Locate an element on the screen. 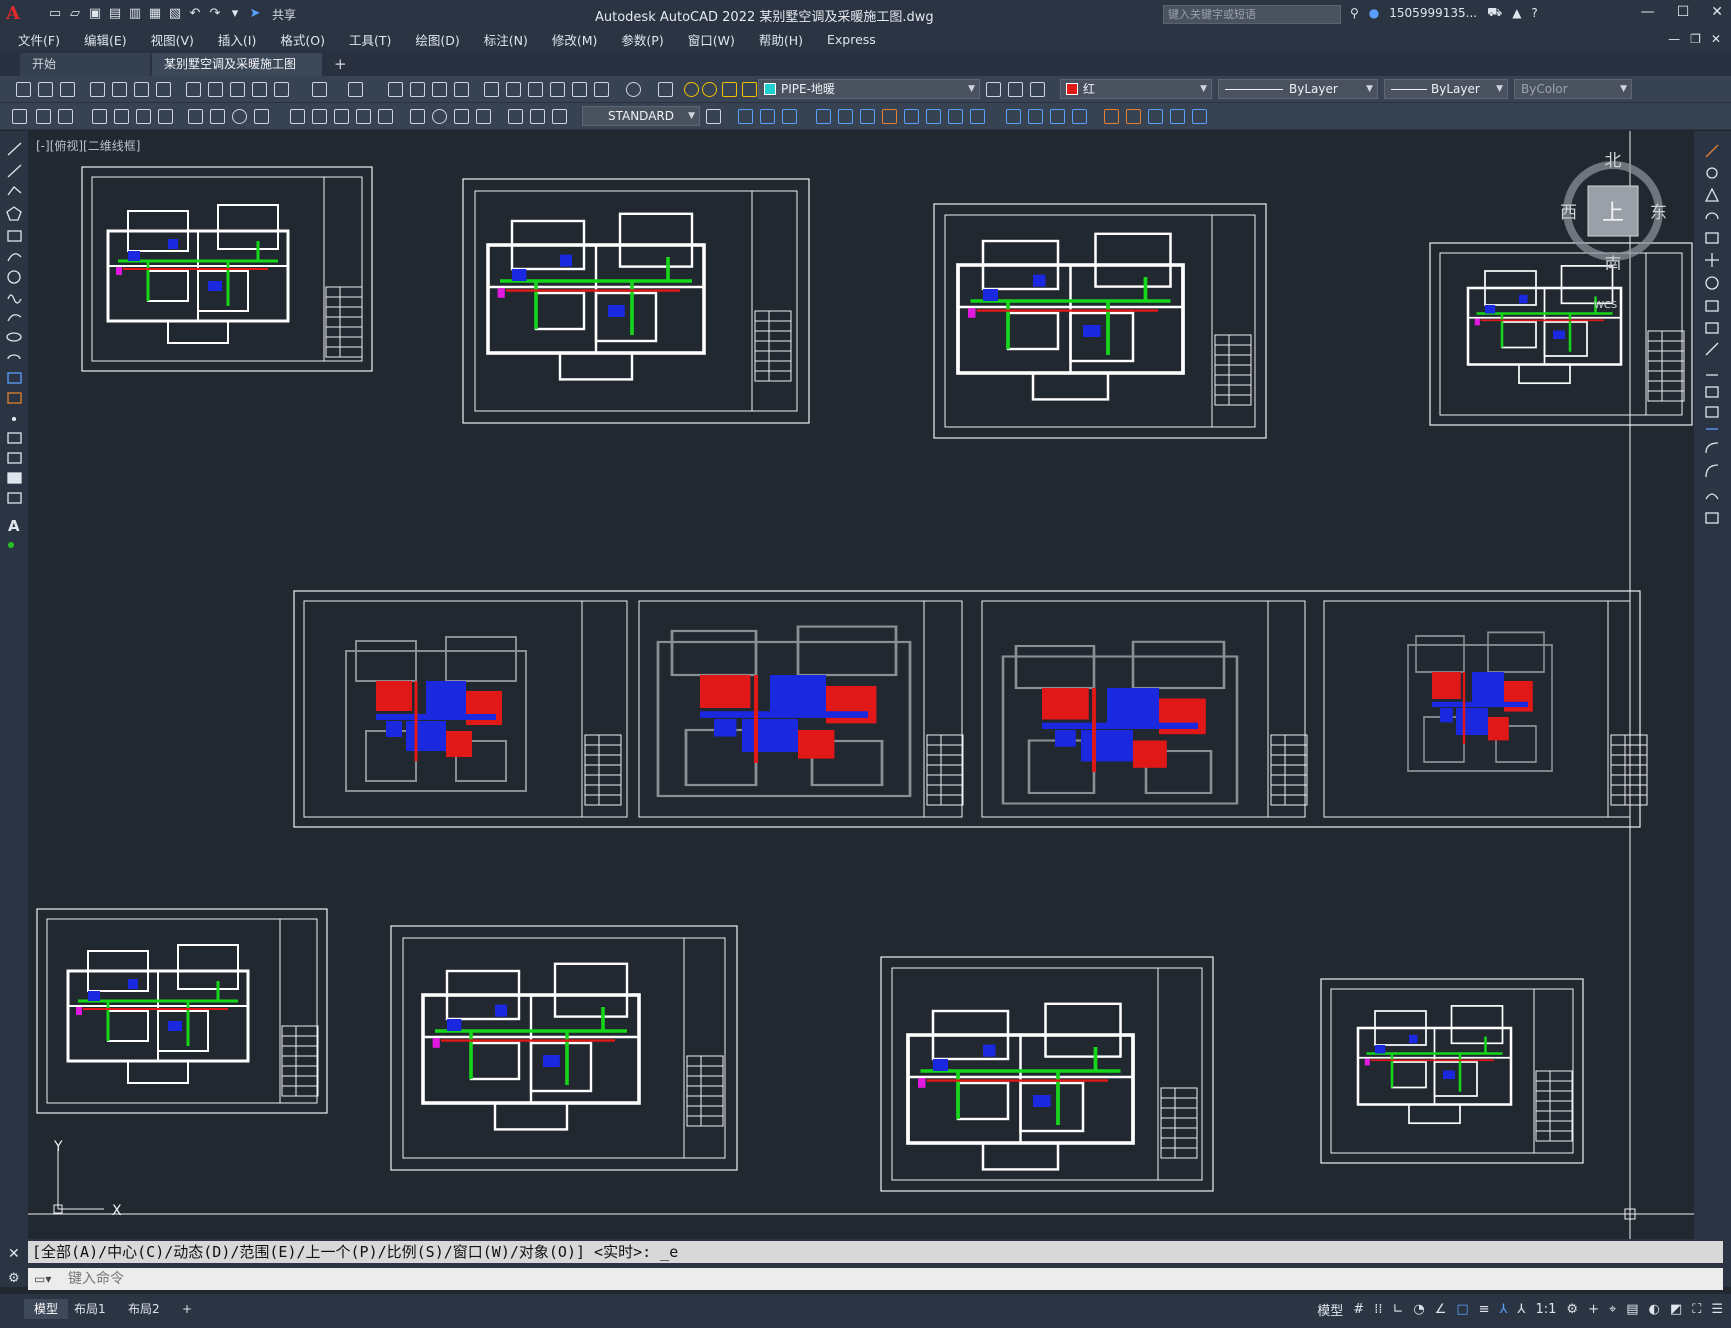 The height and width of the screenshot is (1328, 1731). help-icon: ? is located at coordinates (1534, 13).